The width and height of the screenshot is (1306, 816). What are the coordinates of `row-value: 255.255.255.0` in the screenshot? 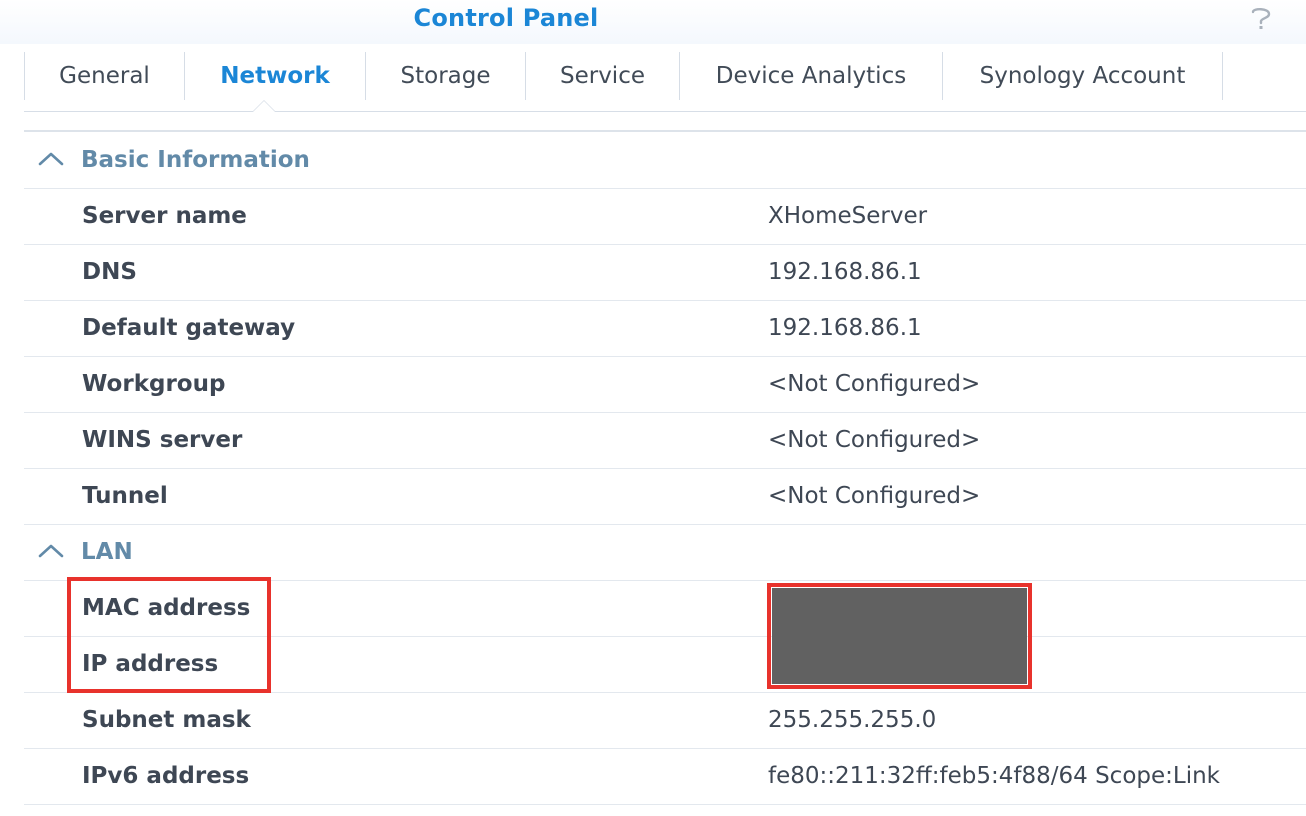 It's located at (852, 720).